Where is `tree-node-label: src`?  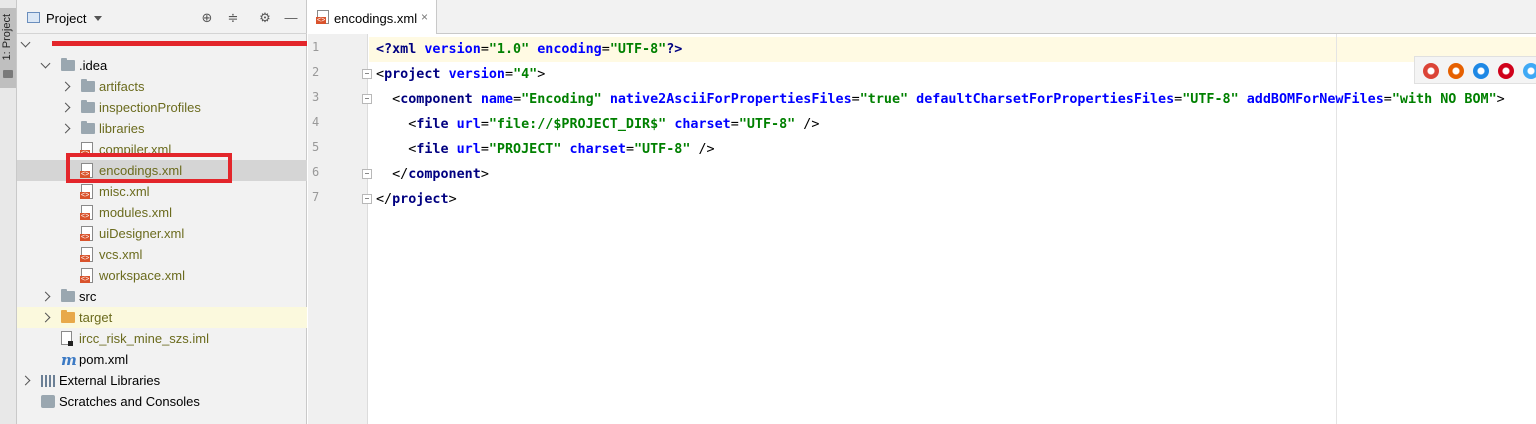
tree-node-label: src is located at coordinates (88, 296).